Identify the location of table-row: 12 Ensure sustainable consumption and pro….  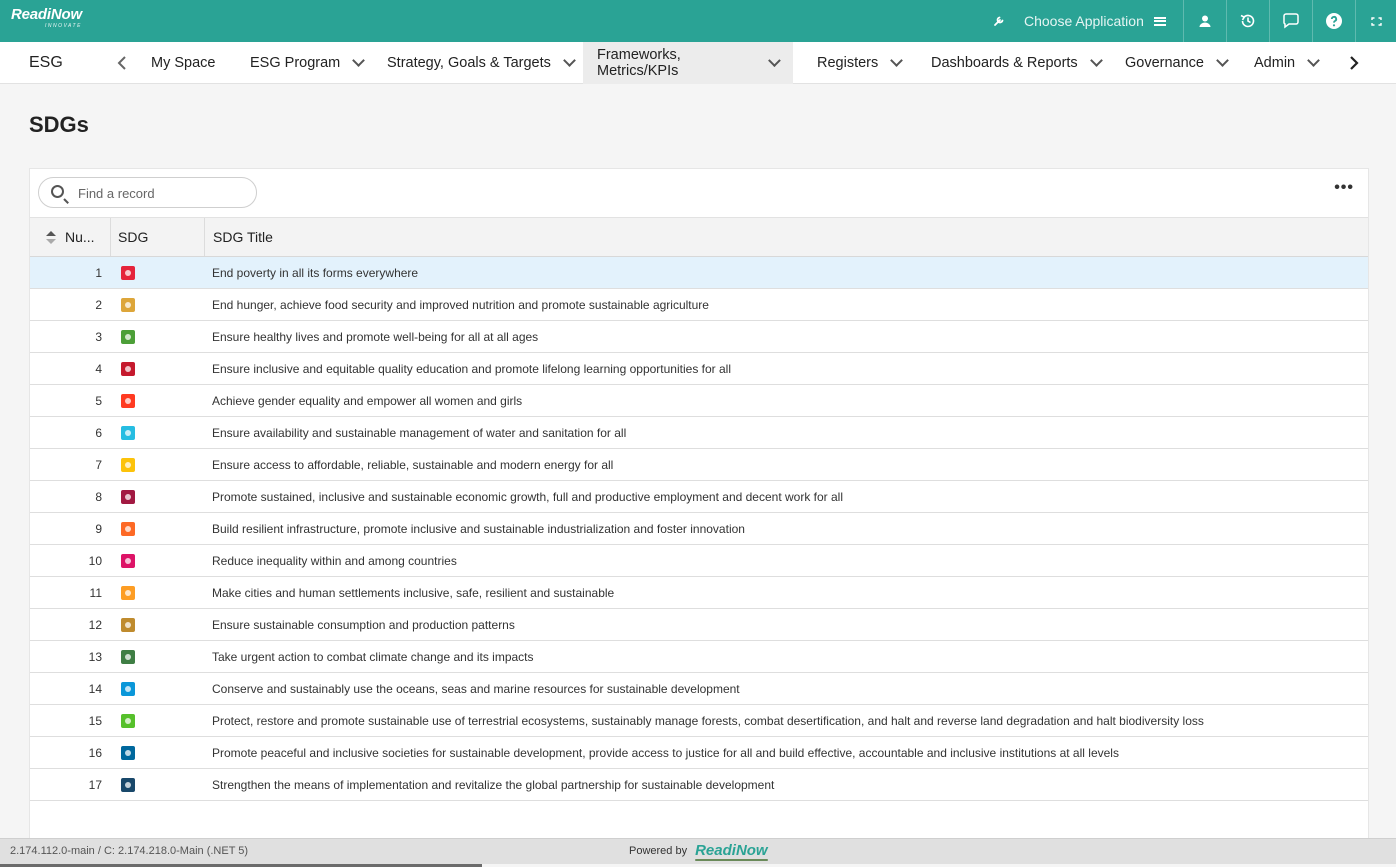
(699, 625).